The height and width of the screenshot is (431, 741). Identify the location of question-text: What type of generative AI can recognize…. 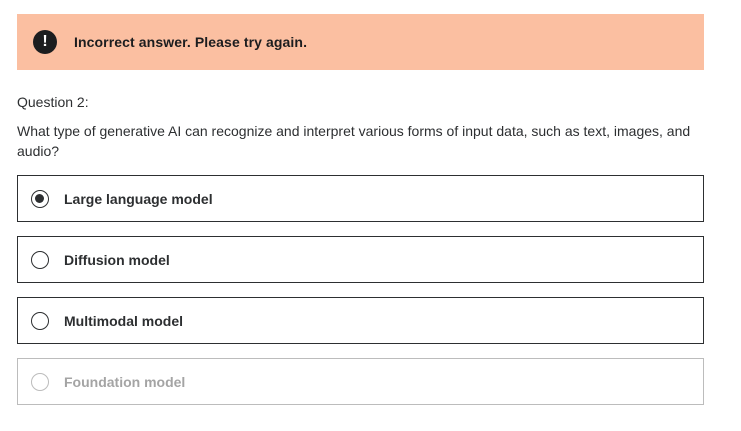
(354, 141).